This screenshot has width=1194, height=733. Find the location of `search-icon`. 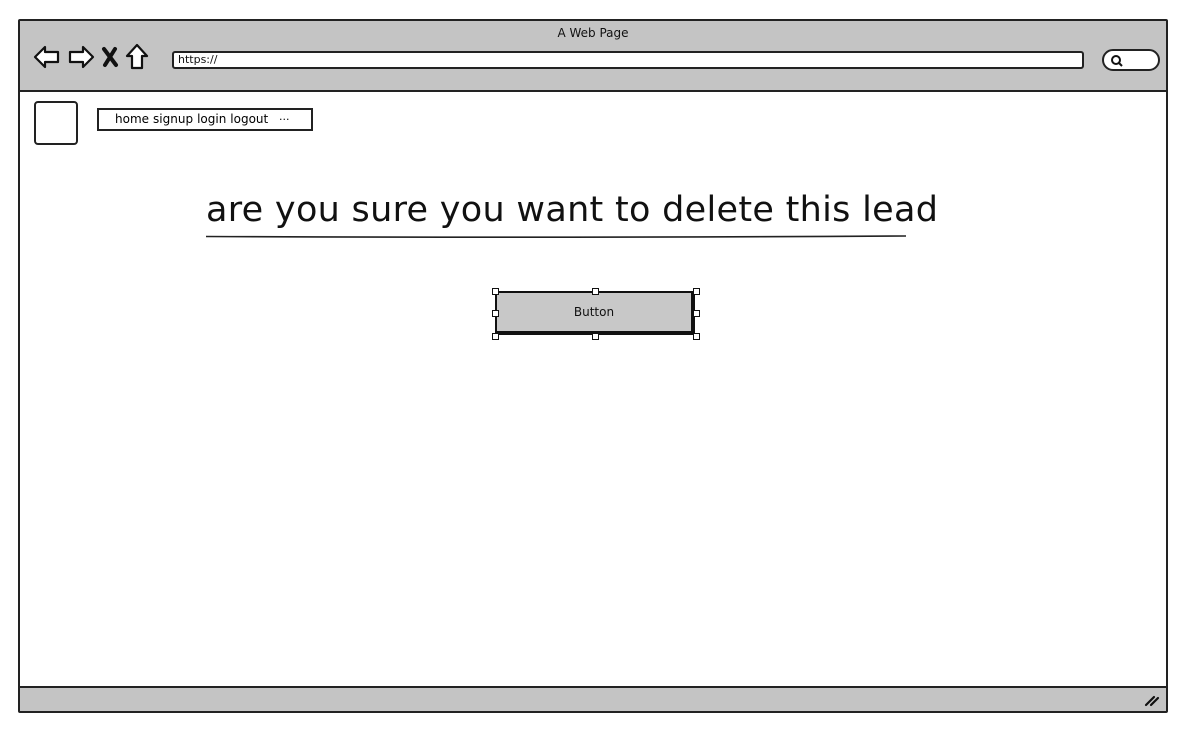

search-icon is located at coordinates (1117, 61).